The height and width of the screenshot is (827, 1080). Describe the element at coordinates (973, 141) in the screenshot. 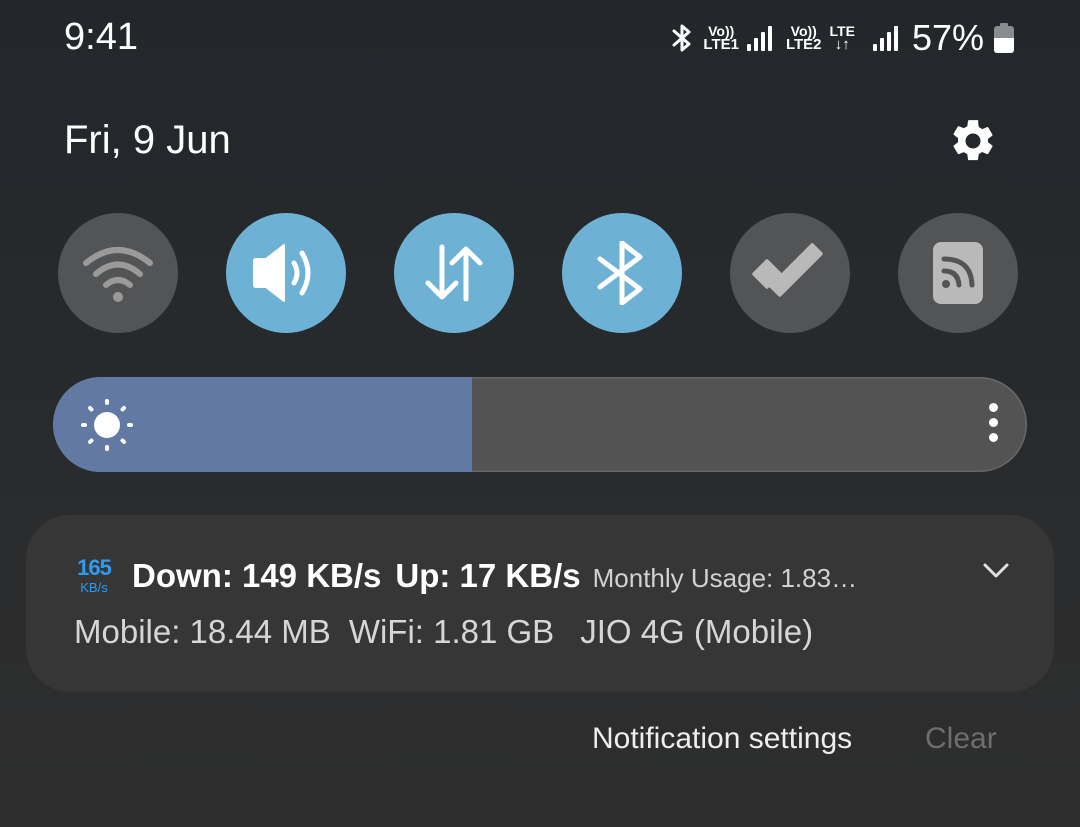

I see `gear-icon` at that location.